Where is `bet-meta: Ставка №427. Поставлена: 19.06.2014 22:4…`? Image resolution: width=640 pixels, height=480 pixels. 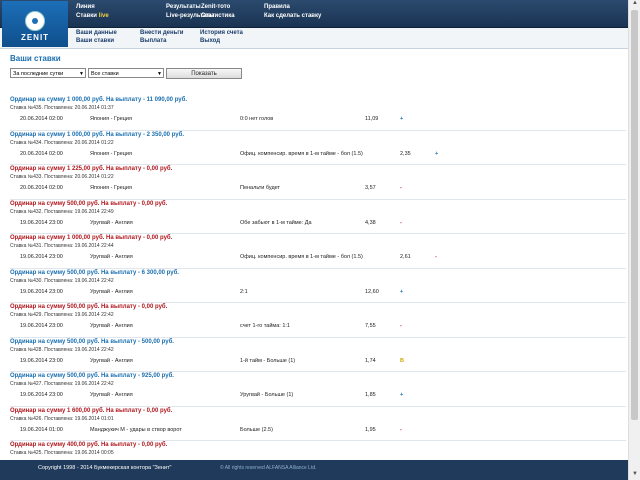 bet-meta: Ставка №427. Поставлена: 19.06.2014 22:4… is located at coordinates (62, 384).